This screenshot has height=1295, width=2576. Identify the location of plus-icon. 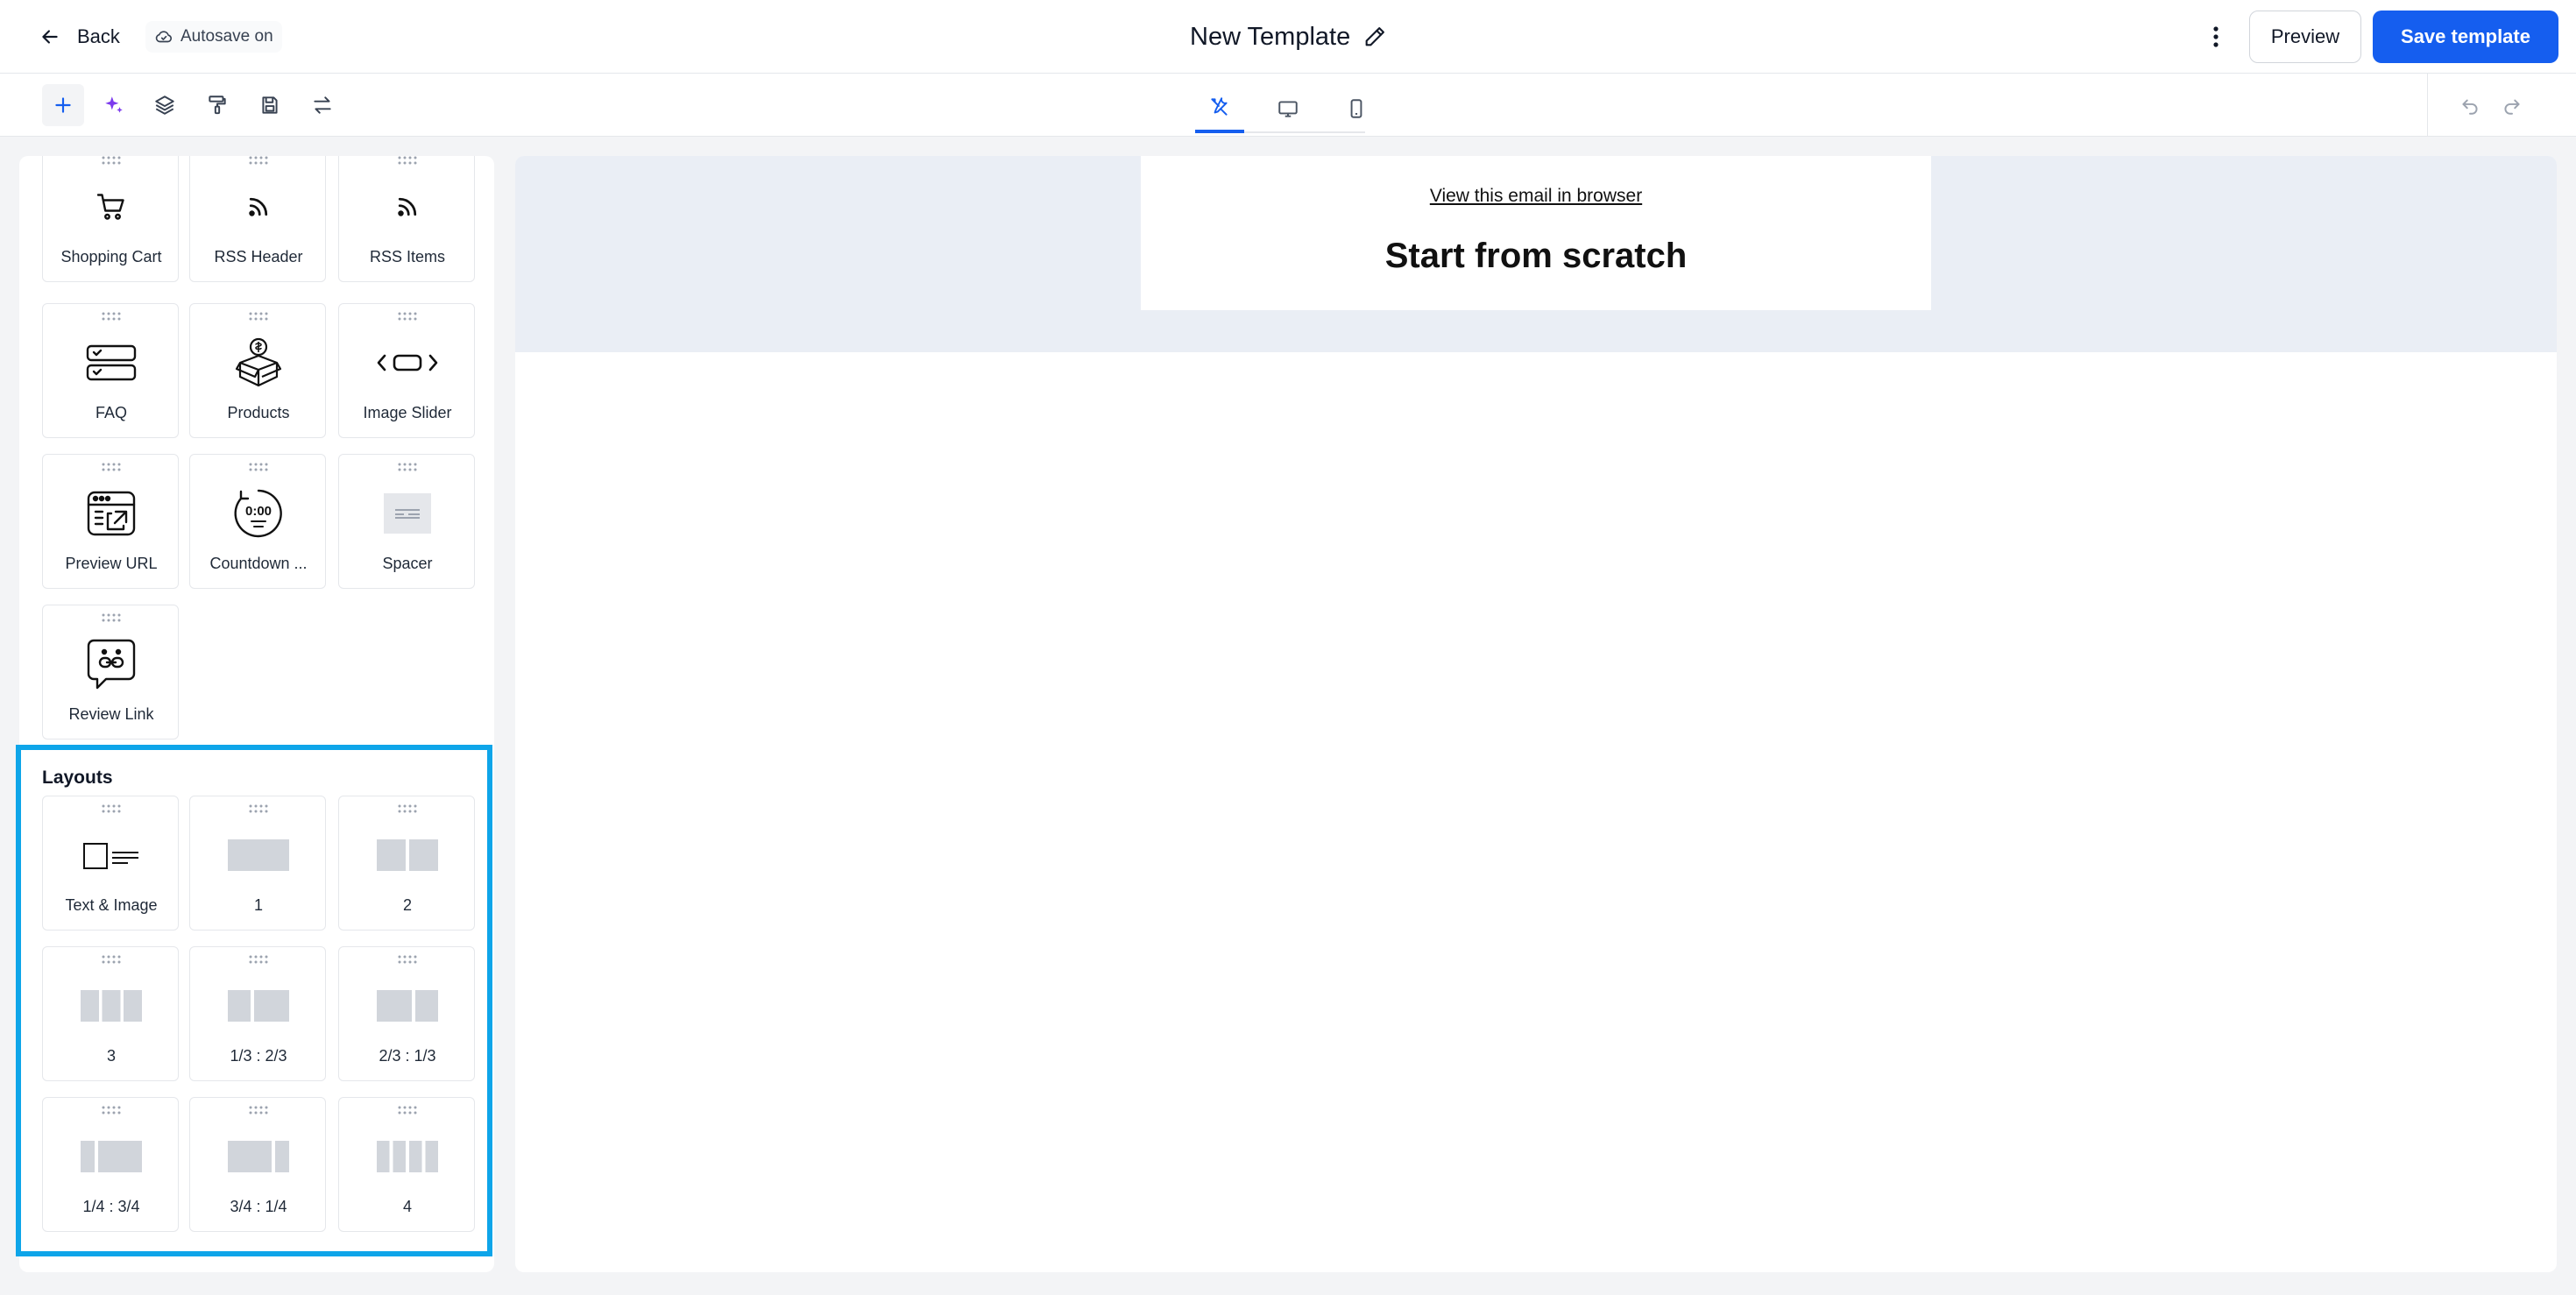
(63, 105).